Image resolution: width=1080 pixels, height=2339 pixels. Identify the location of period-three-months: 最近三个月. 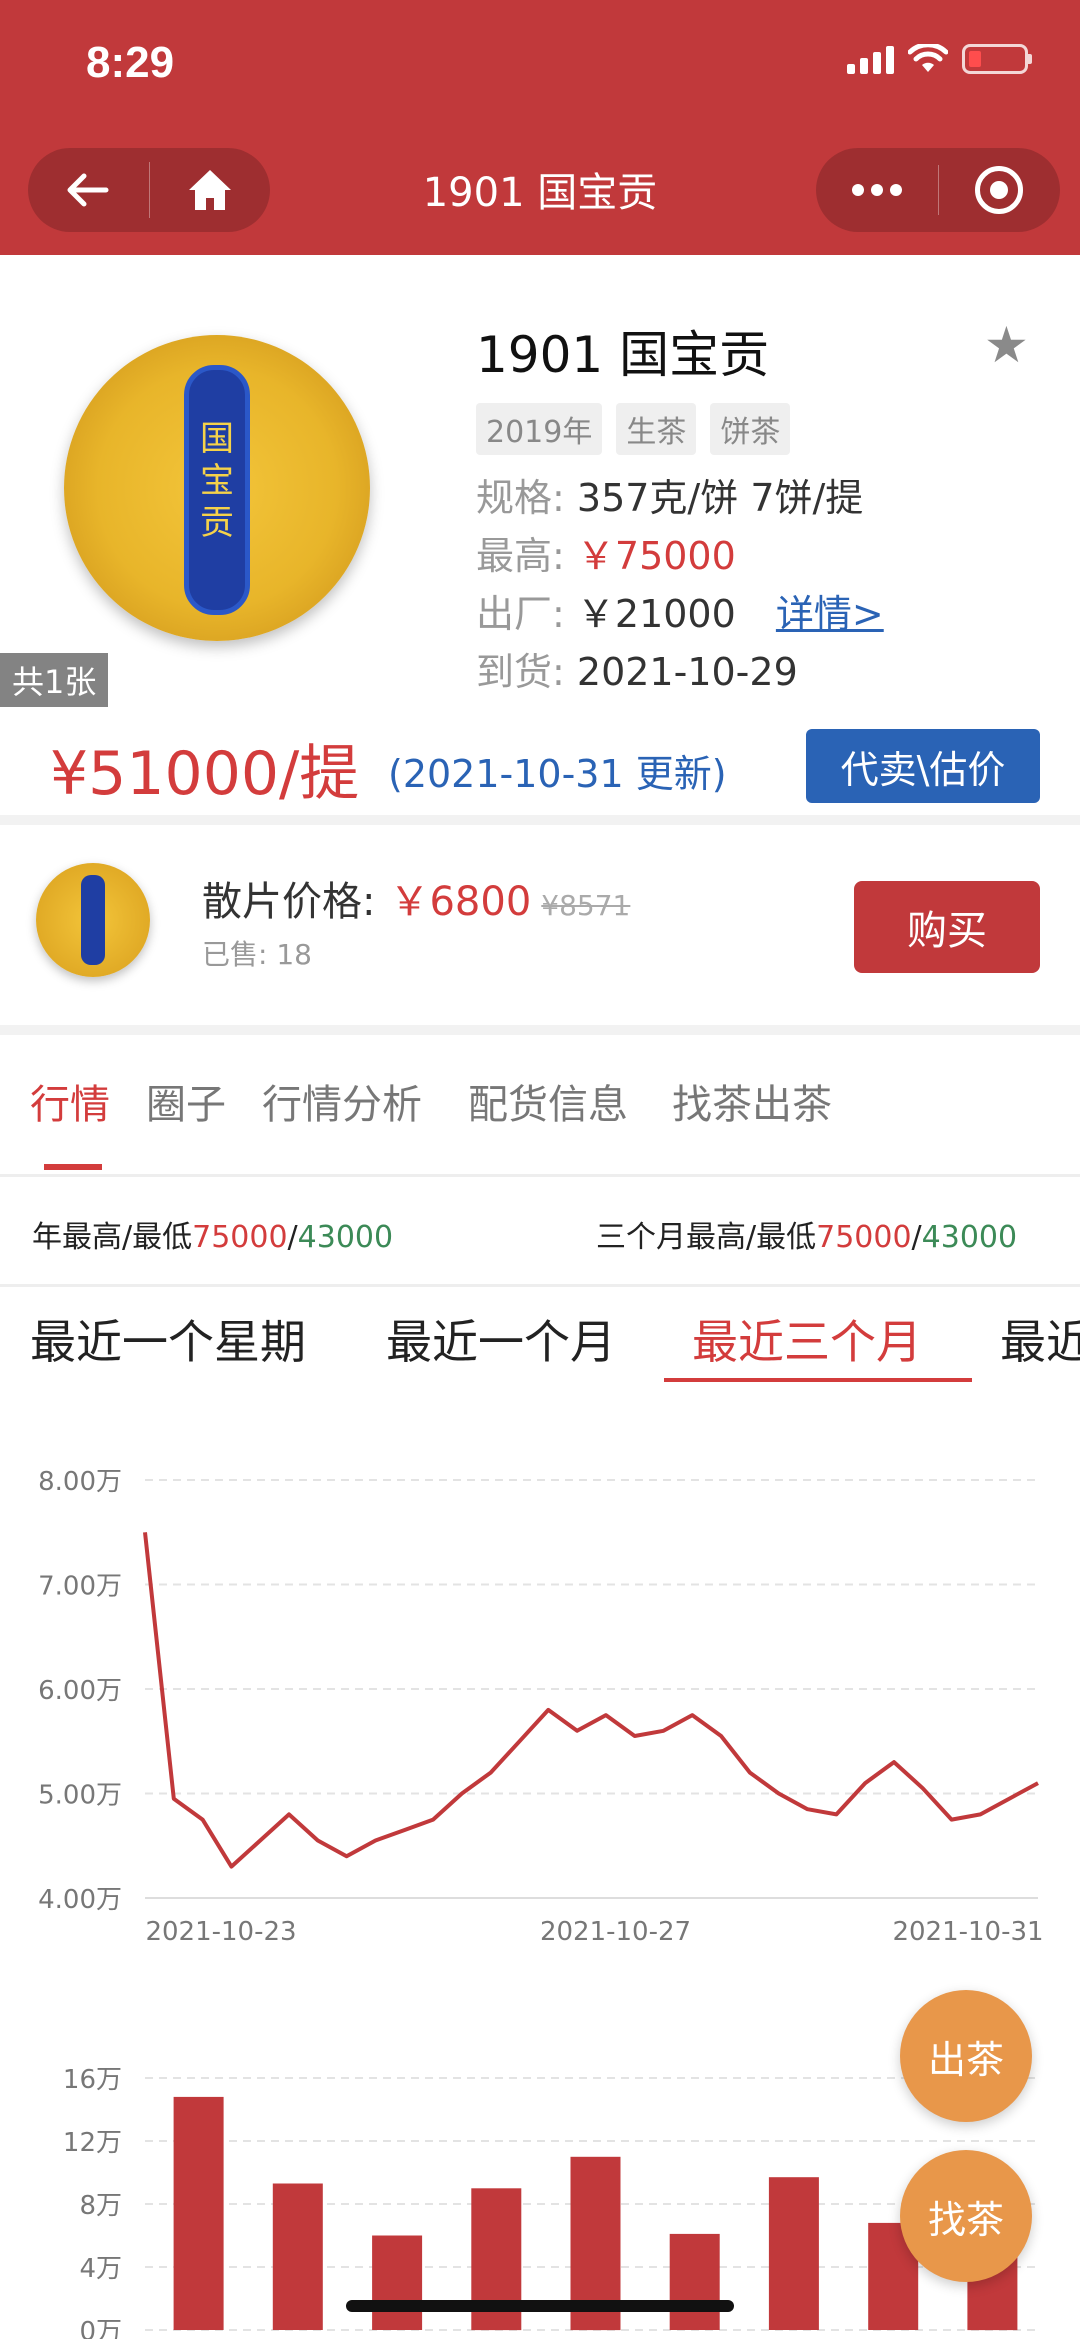
(807, 1339).